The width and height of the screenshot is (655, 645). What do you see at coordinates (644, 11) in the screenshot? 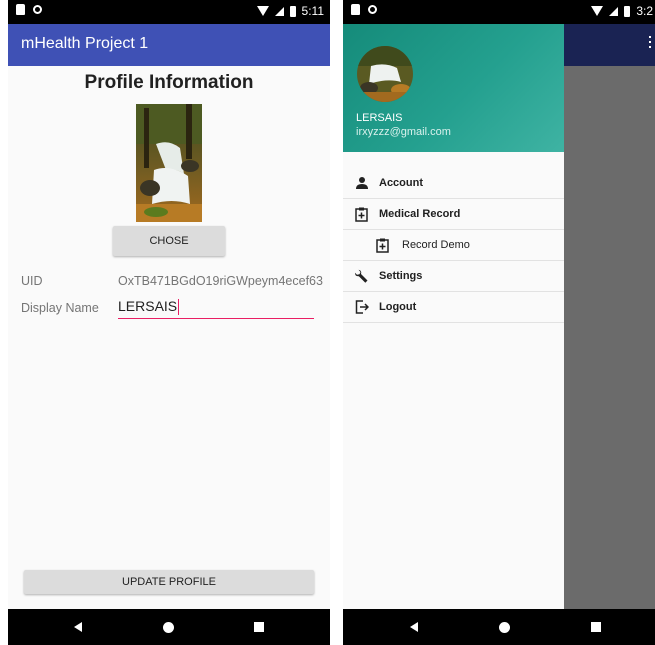
I see `status-time: 3:2` at bounding box center [644, 11].